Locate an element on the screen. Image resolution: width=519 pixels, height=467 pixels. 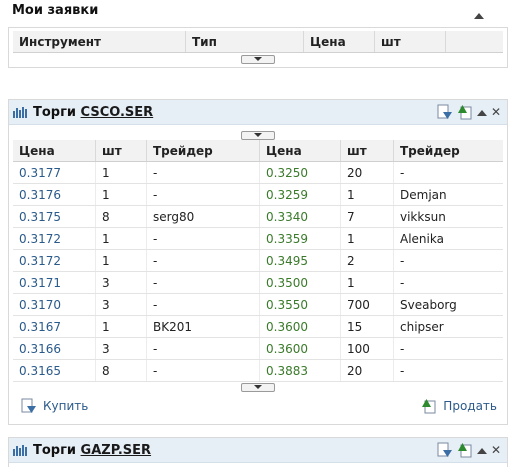
table-row: 0.3175 8 serg80 0.3340 7 vikksun is located at coordinates (258, 216).